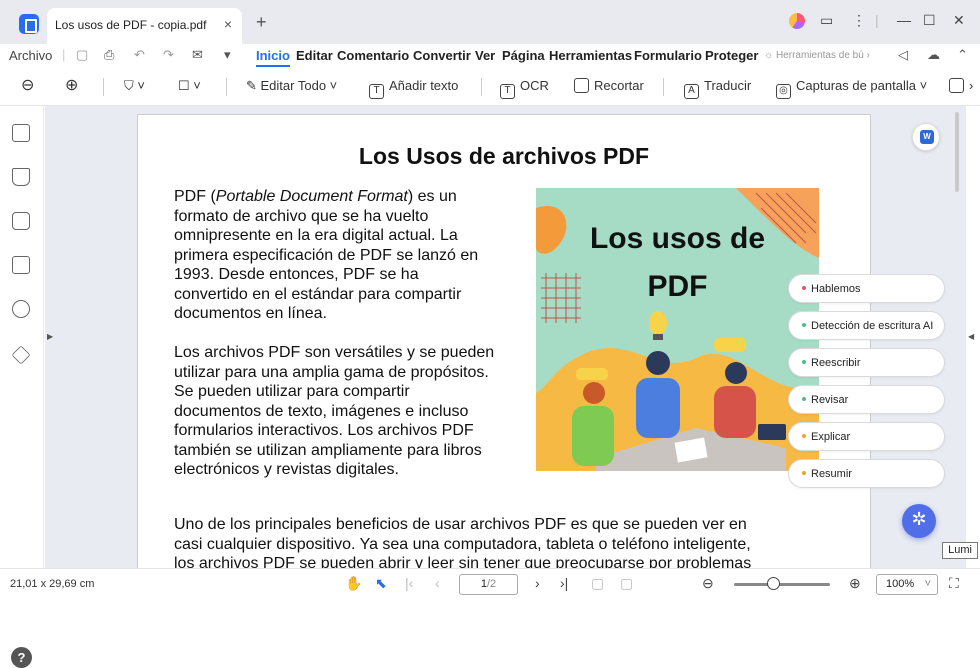 The image size is (980, 668). What do you see at coordinates (197, 55) in the screenshot?
I see `mail-icon: ✉` at bounding box center [197, 55].